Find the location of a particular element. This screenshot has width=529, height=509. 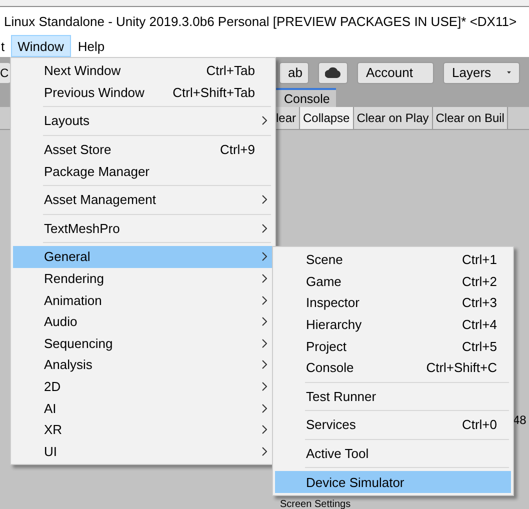

menu-item: Previous Window Ctrl+Shift+Tab is located at coordinates (143, 93).